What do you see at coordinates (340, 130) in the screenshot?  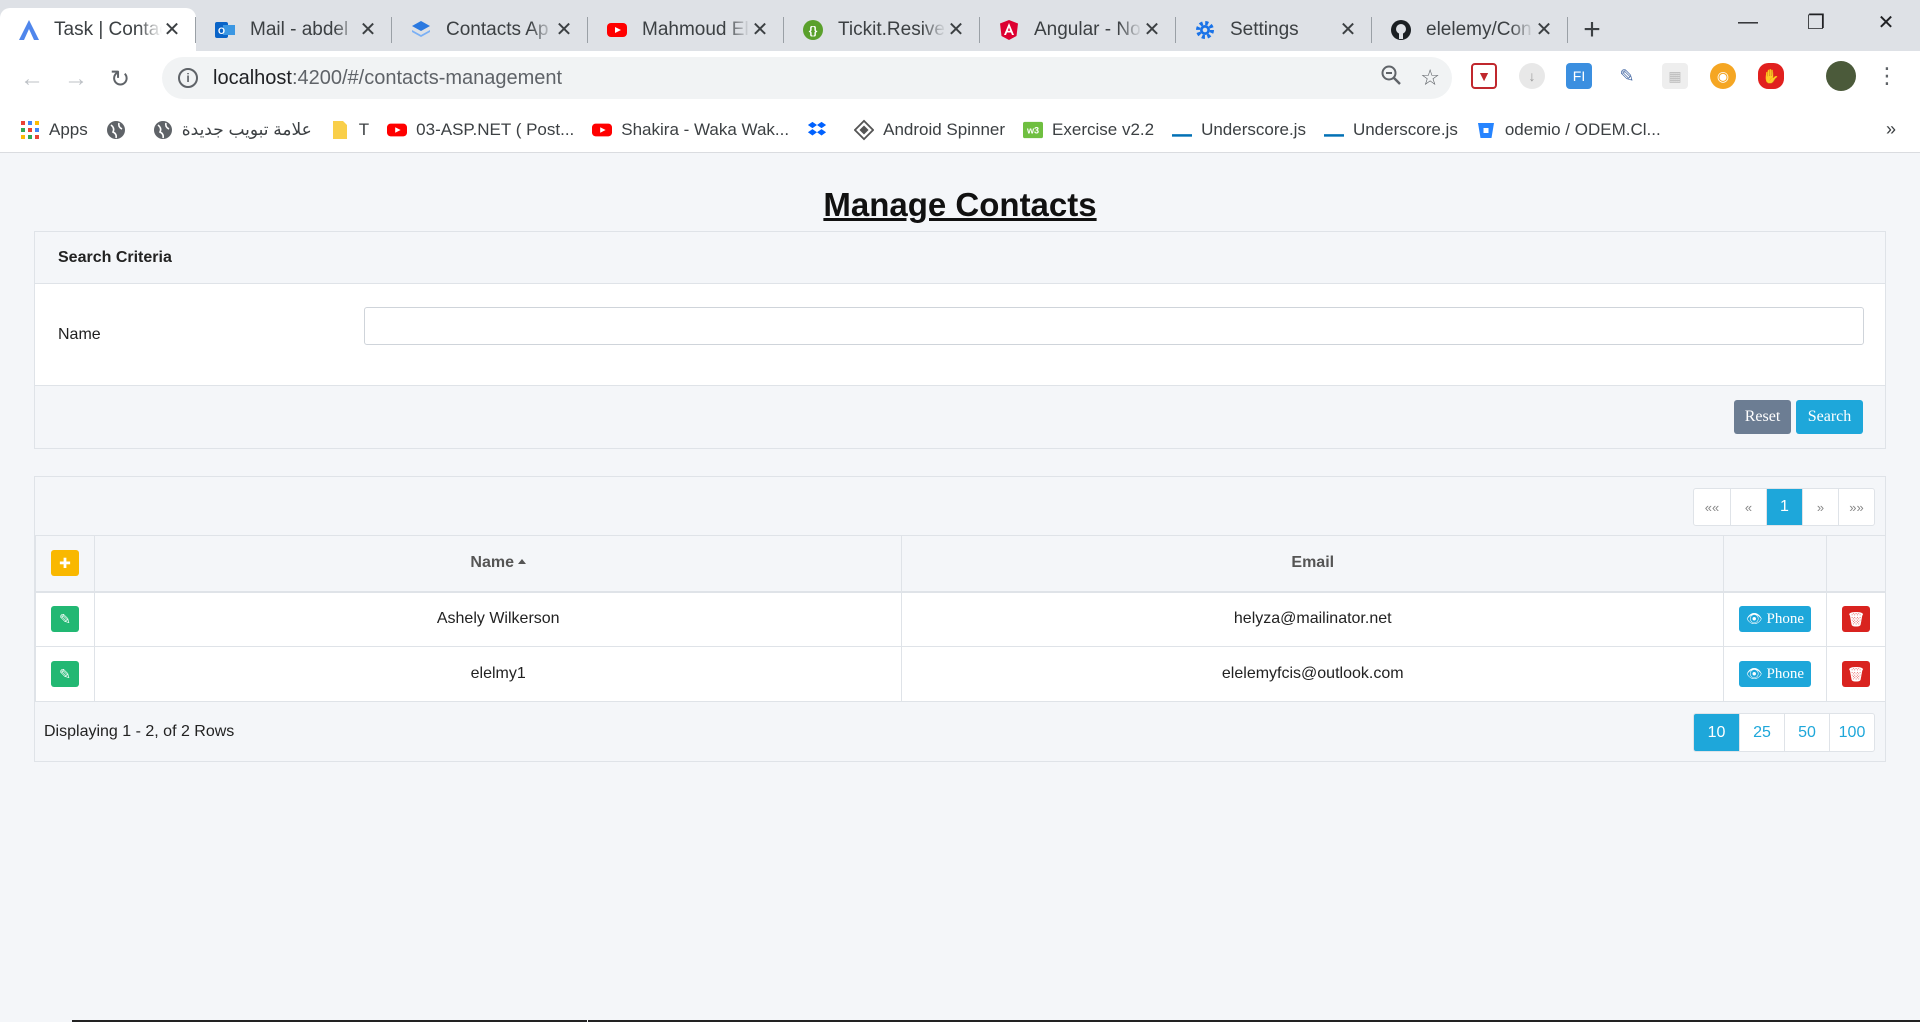 I see `folder-icon` at bounding box center [340, 130].